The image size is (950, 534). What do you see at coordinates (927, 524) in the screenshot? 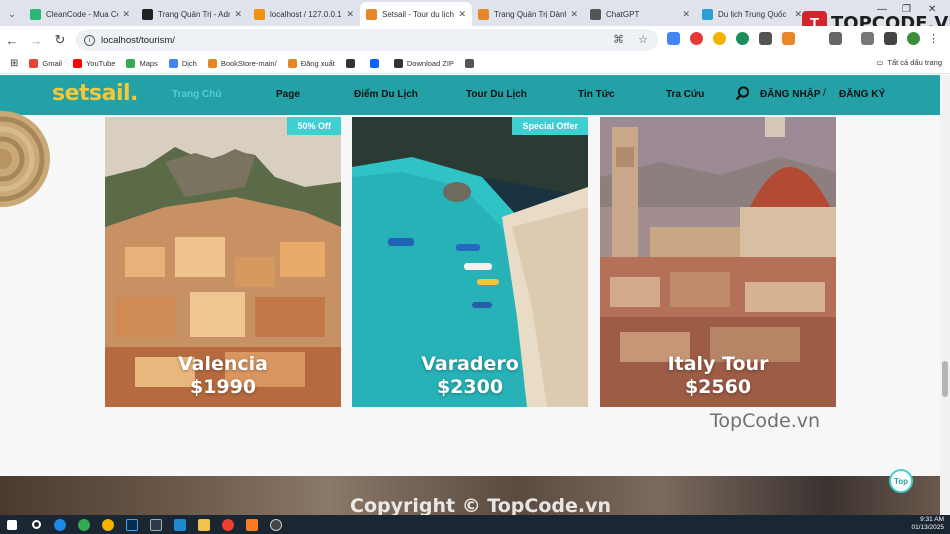
I see `system-clock: 9:31 AM 01/13/2025` at bounding box center [927, 524].